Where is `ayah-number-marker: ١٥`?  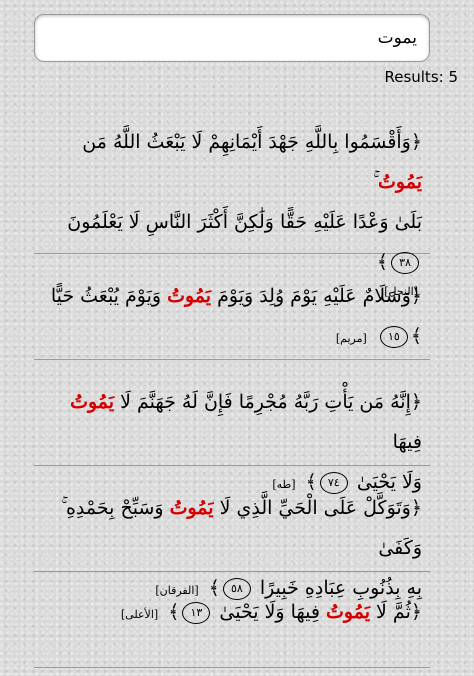
ayah-number-marker: ١٥ is located at coordinates (393, 337).